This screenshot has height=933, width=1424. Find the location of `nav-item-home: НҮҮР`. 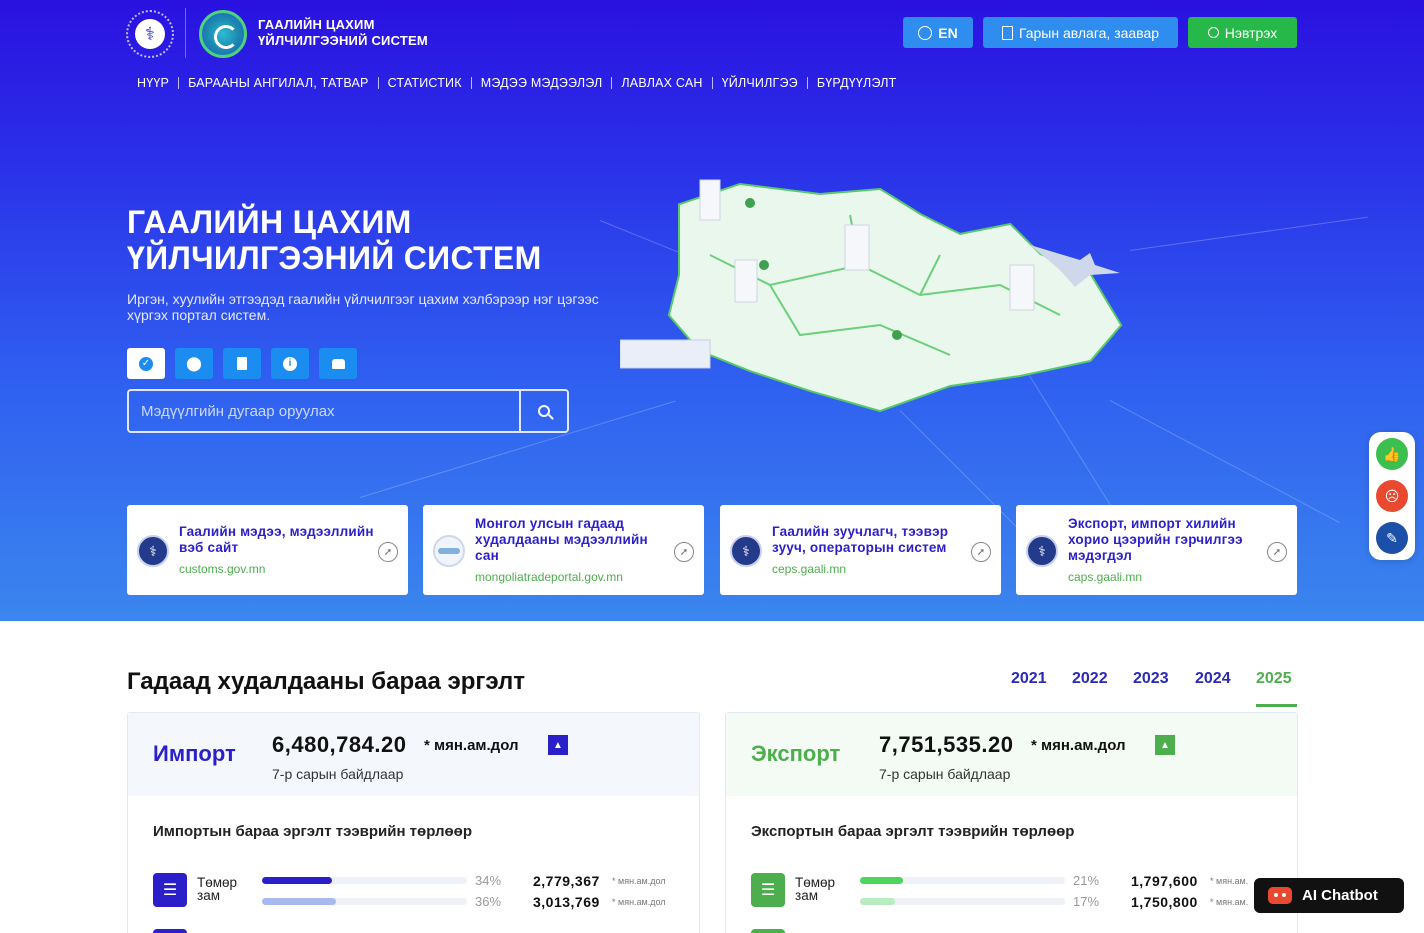

nav-item-home: НҮҮР is located at coordinates (153, 83).